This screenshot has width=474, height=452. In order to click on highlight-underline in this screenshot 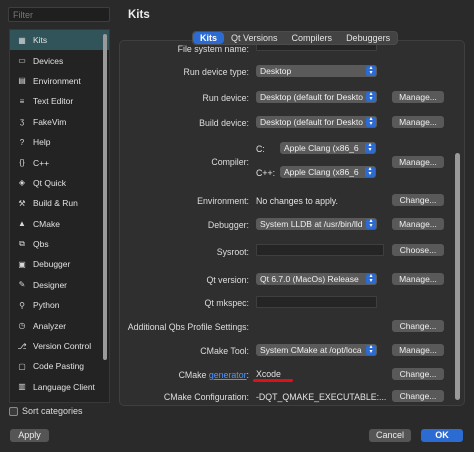, I will do `click(273, 380)`.